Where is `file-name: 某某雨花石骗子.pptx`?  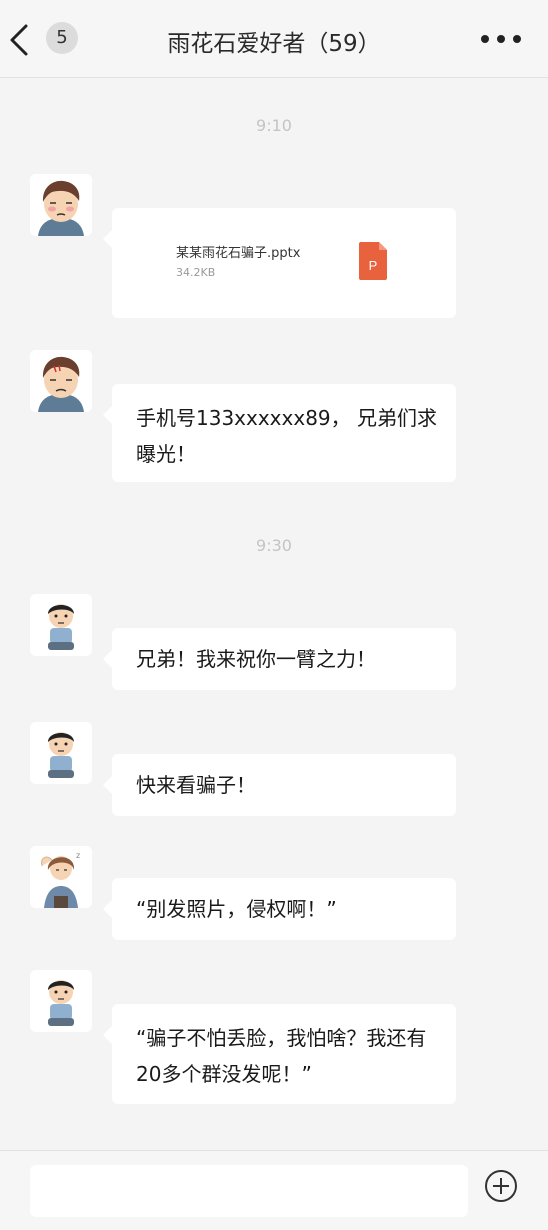 file-name: 某某雨花石骗子.pptx is located at coordinates (238, 253).